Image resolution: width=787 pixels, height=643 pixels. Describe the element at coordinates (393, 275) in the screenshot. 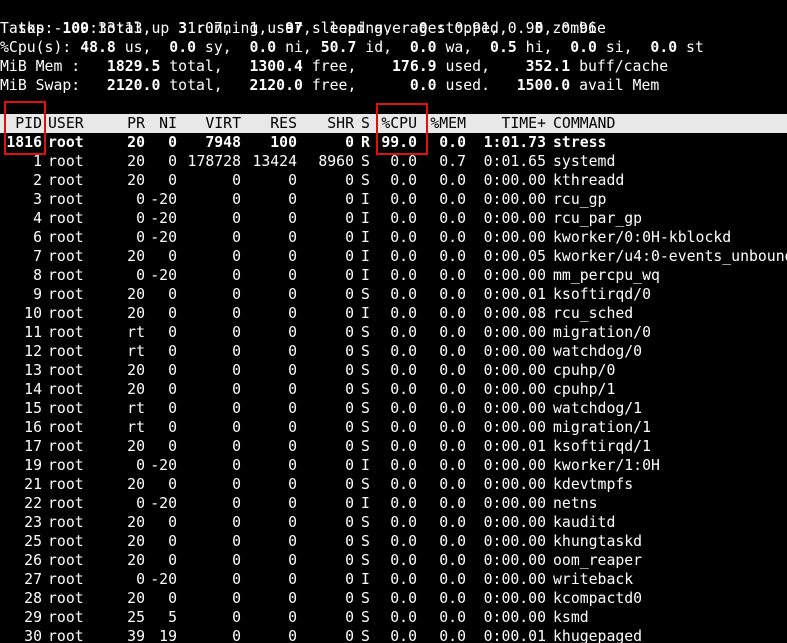

I see `table-row: 8 root 0 -20 0 0 0 I 0.0 0.0 0:00.00 mm_percpu_wq` at that location.